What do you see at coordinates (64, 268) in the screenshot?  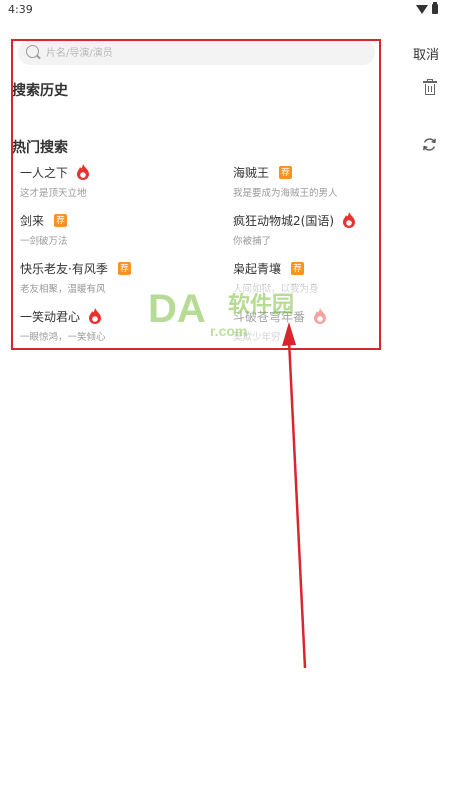 I see `hot-item-name: 快乐老友·有风季` at bounding box center [64, 268].